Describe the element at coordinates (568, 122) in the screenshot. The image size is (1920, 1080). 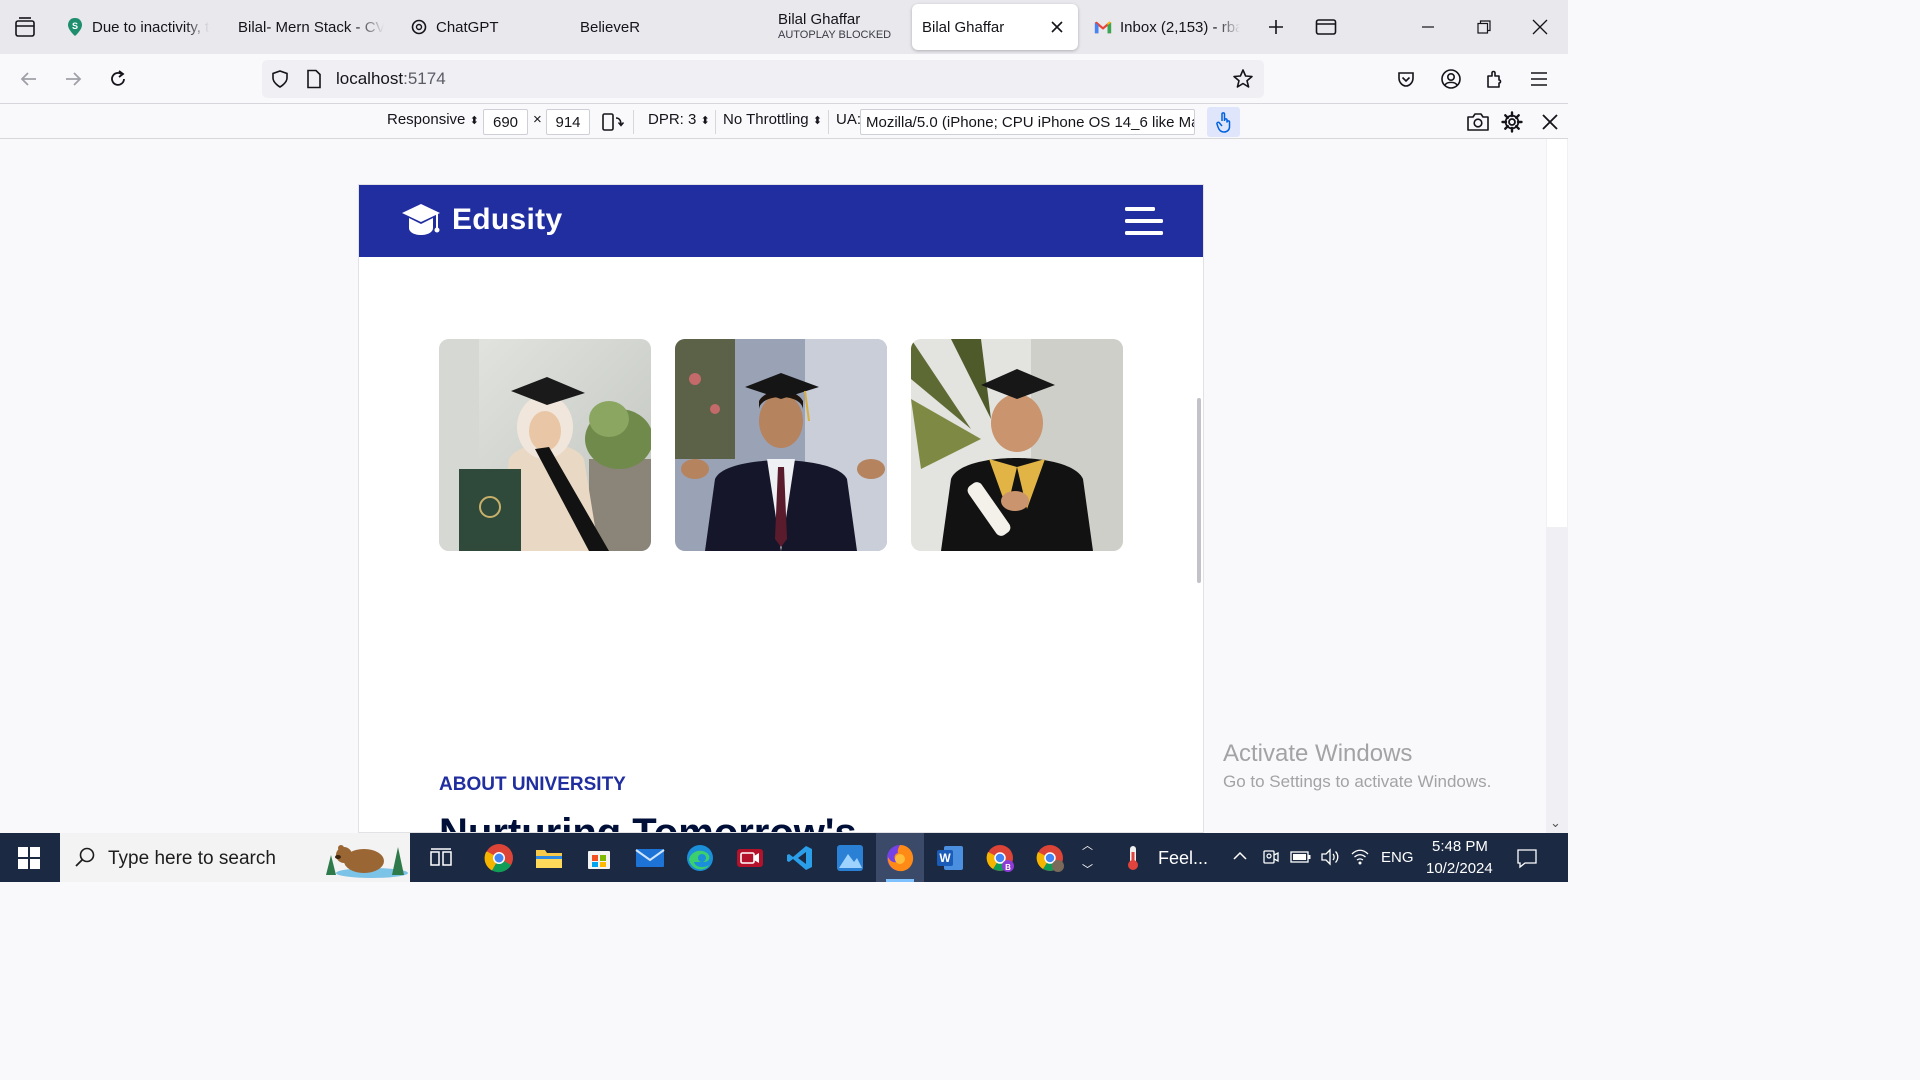
I see `viewport-height-input: 914` at that location.